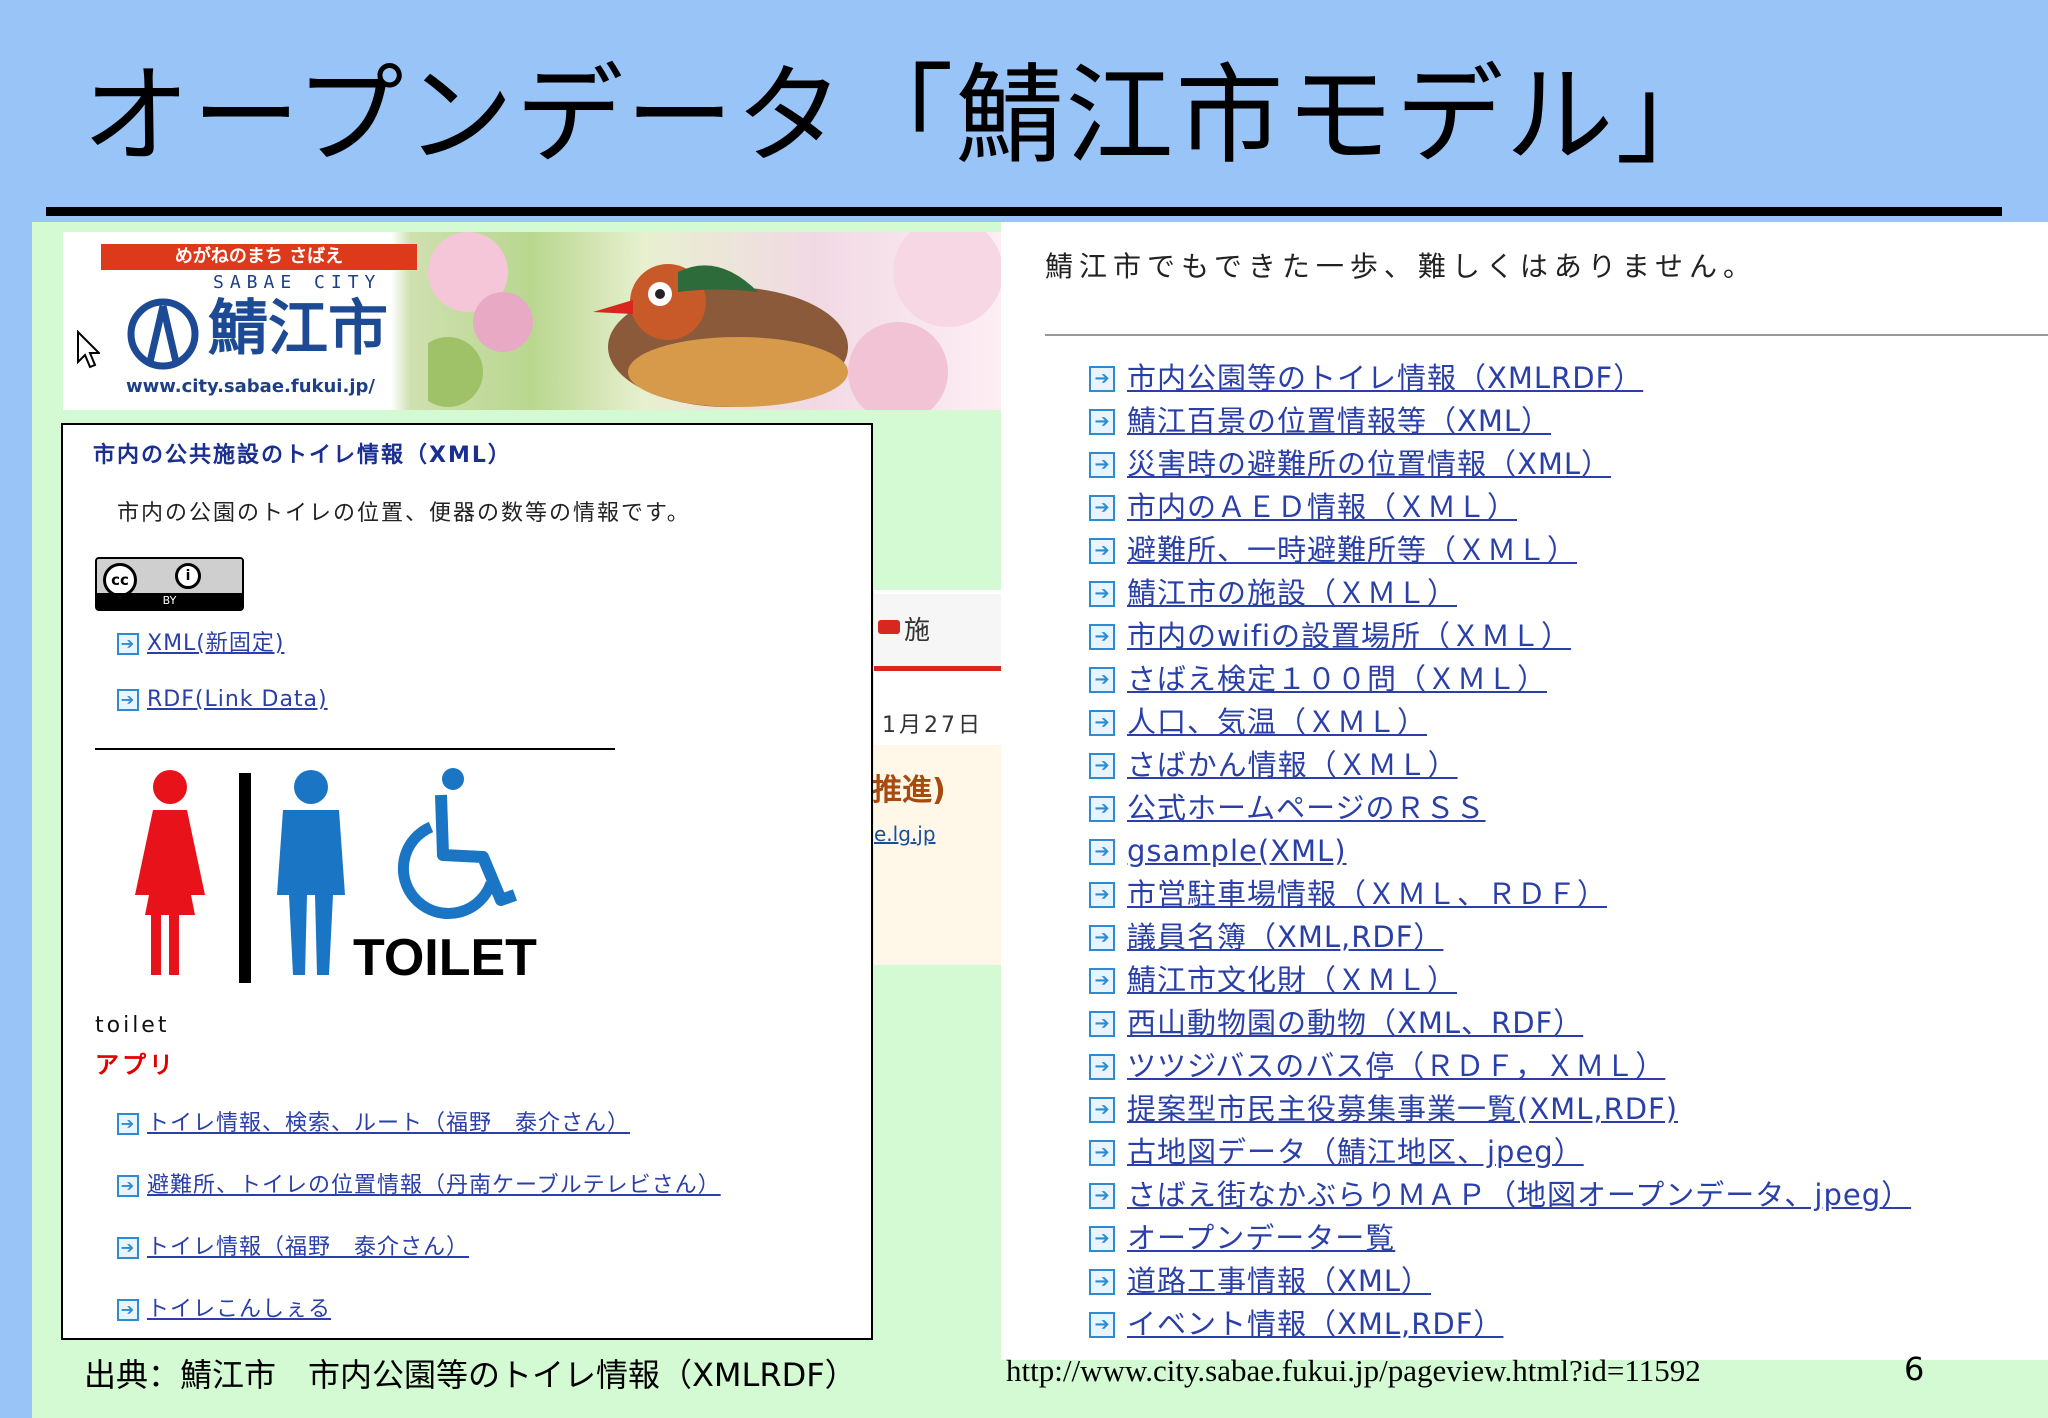 The image size is (2048, 1418). I want to click on open-data-link: ➔ 公式ホームページのＲＳＳ, so click(1500, 807).